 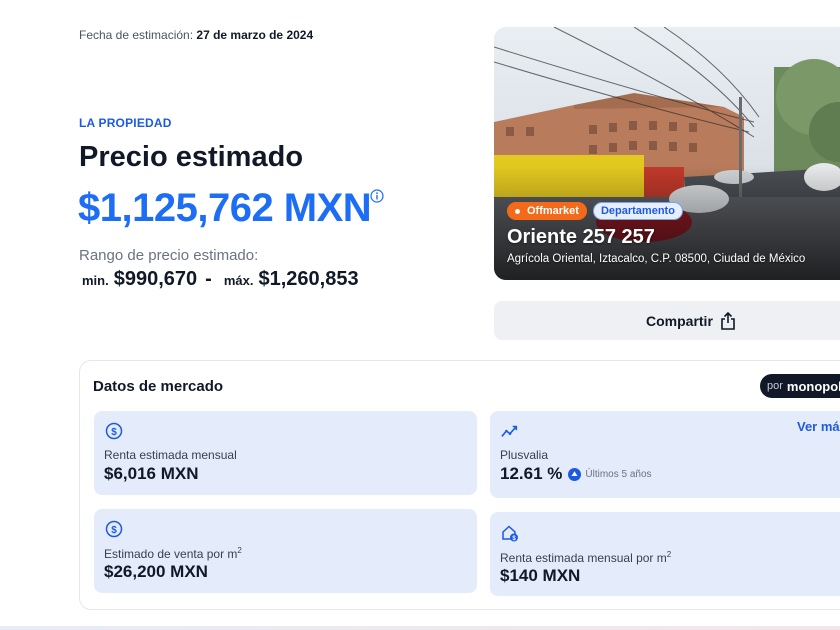 I want to click on plusvalia-label: Plusvalia, so click(x=524, y=455).